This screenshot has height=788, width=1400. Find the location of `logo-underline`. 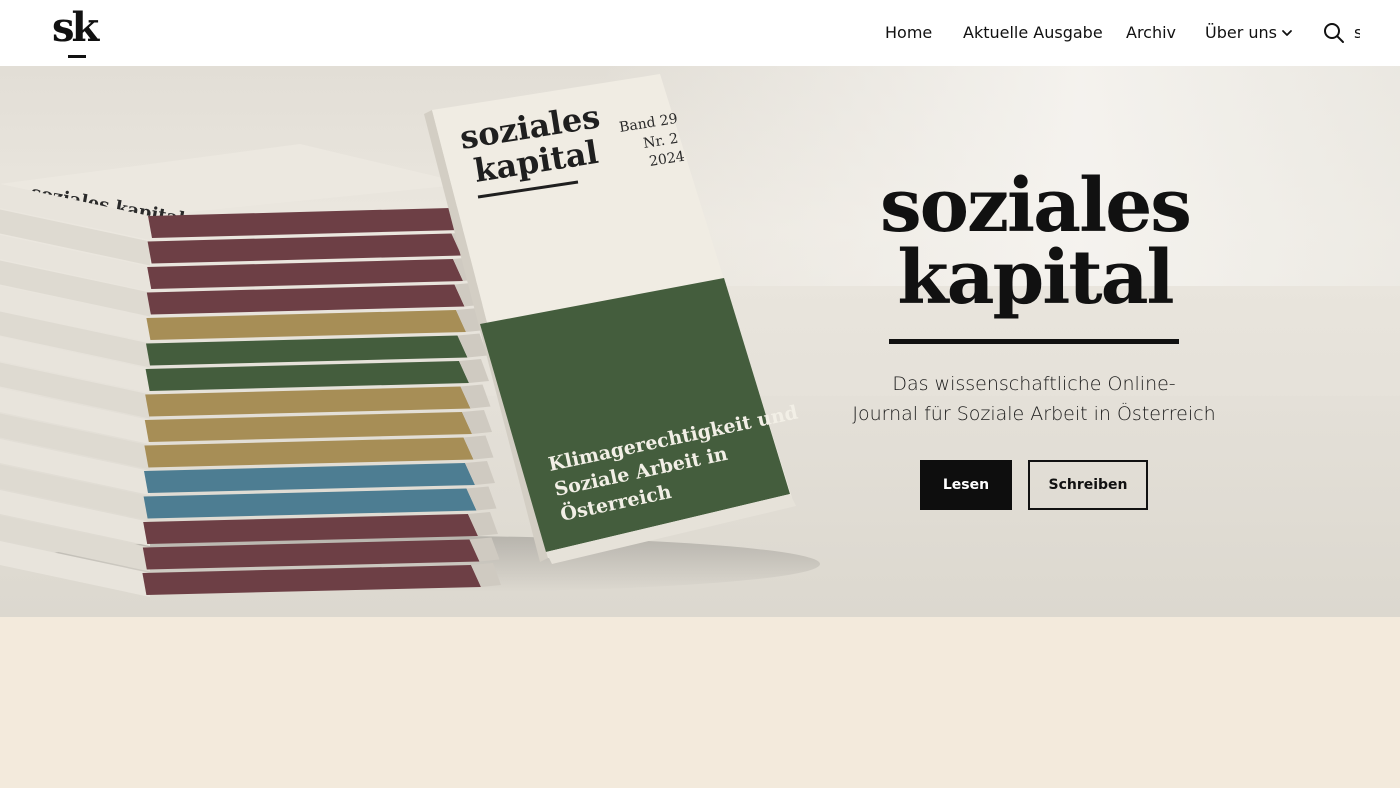

logo-underline is located at coordinates (77, 56).